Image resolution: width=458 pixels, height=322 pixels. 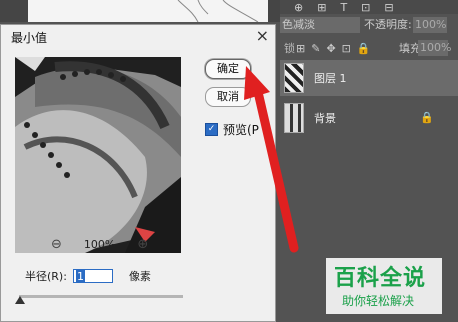 What do you see at coordinates (29, 38) in the screenshot?
I see `dialog-title: 最小值` at bounding box center [29, 38].